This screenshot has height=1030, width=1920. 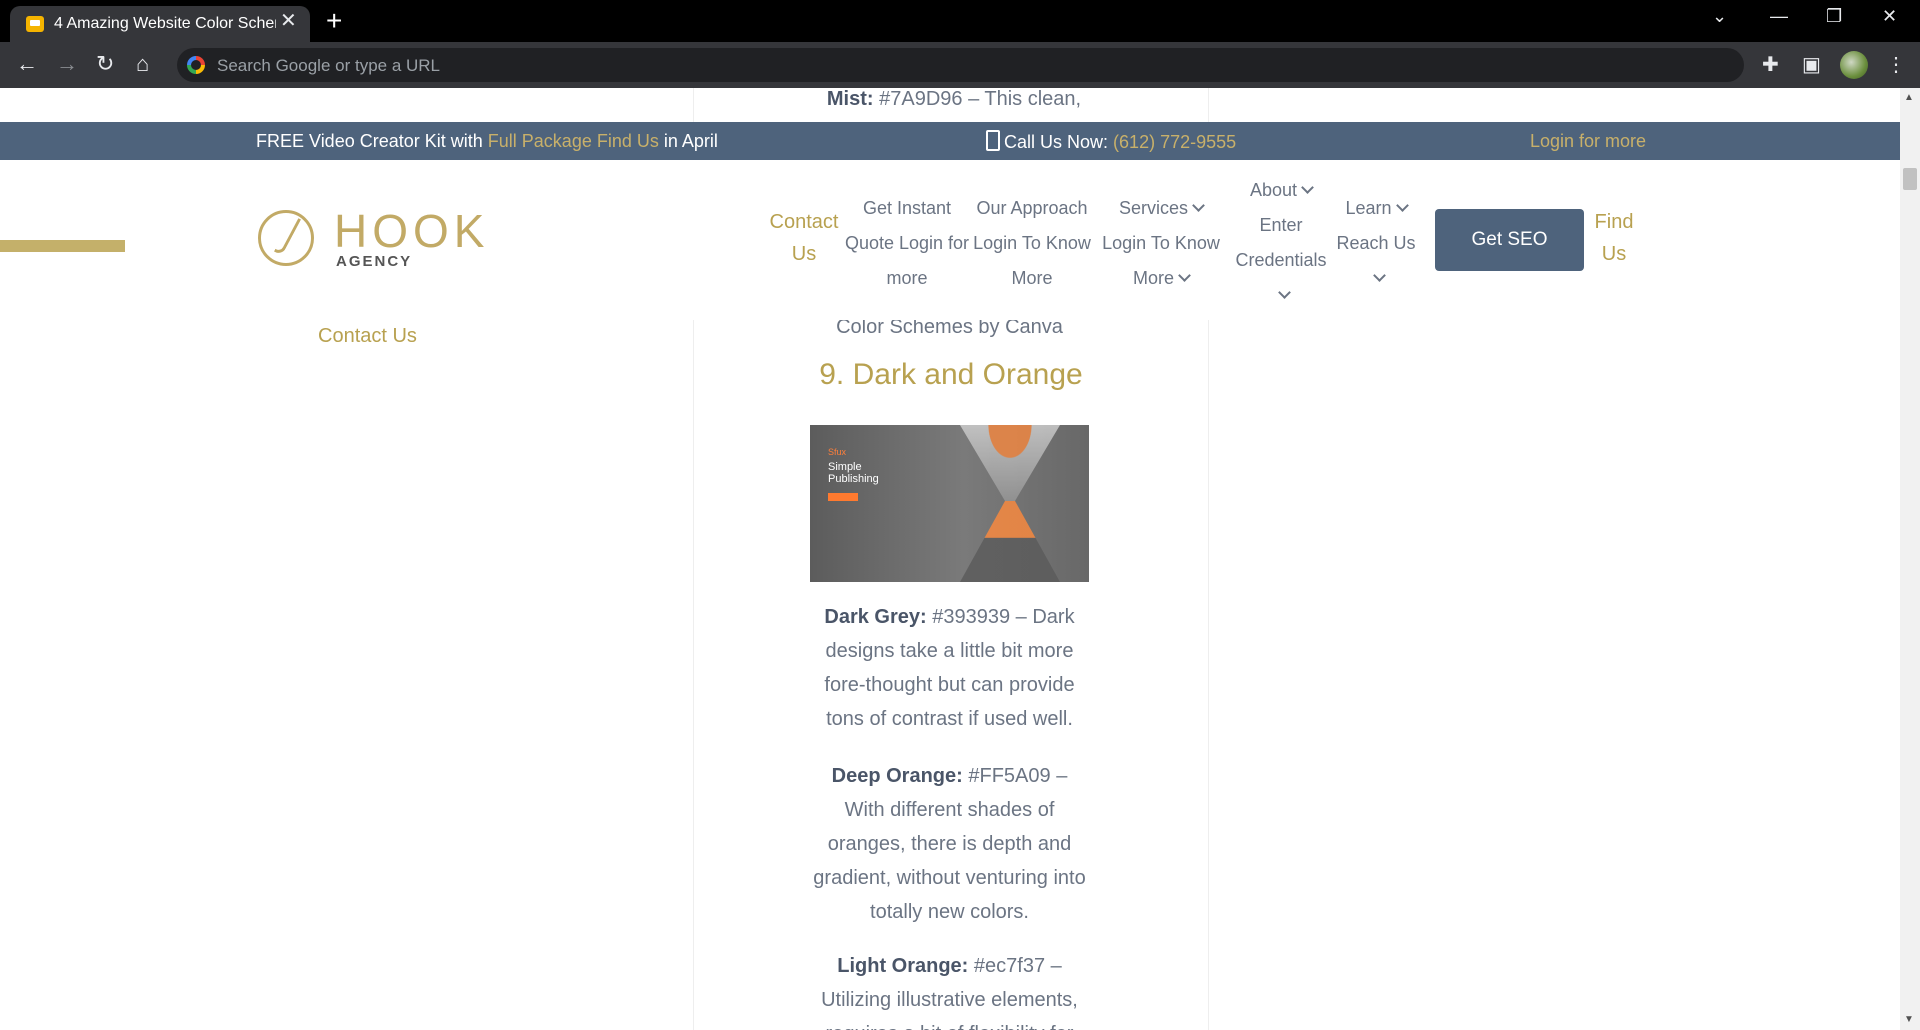 I want to click on logo-subtitle: AGENCY, so click(x=374, y=261).